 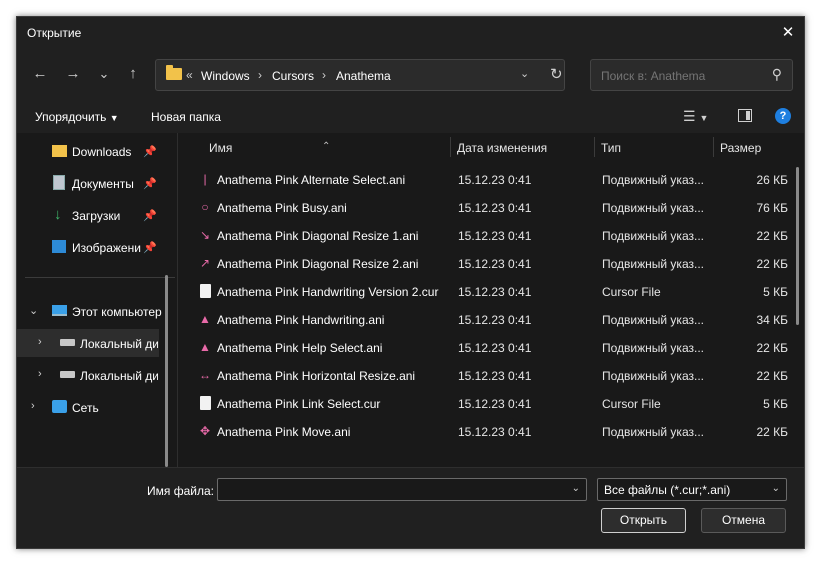 I want to click on recent-locations-button: ⌄, so click(x=104, y=74).